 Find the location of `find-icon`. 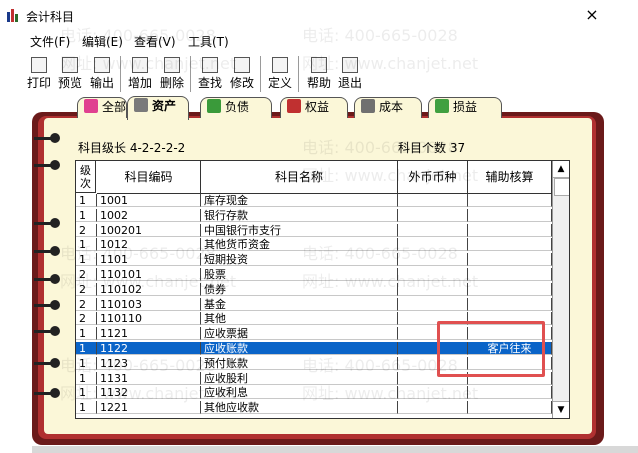

find-icon is located at coordinates (210, 65).